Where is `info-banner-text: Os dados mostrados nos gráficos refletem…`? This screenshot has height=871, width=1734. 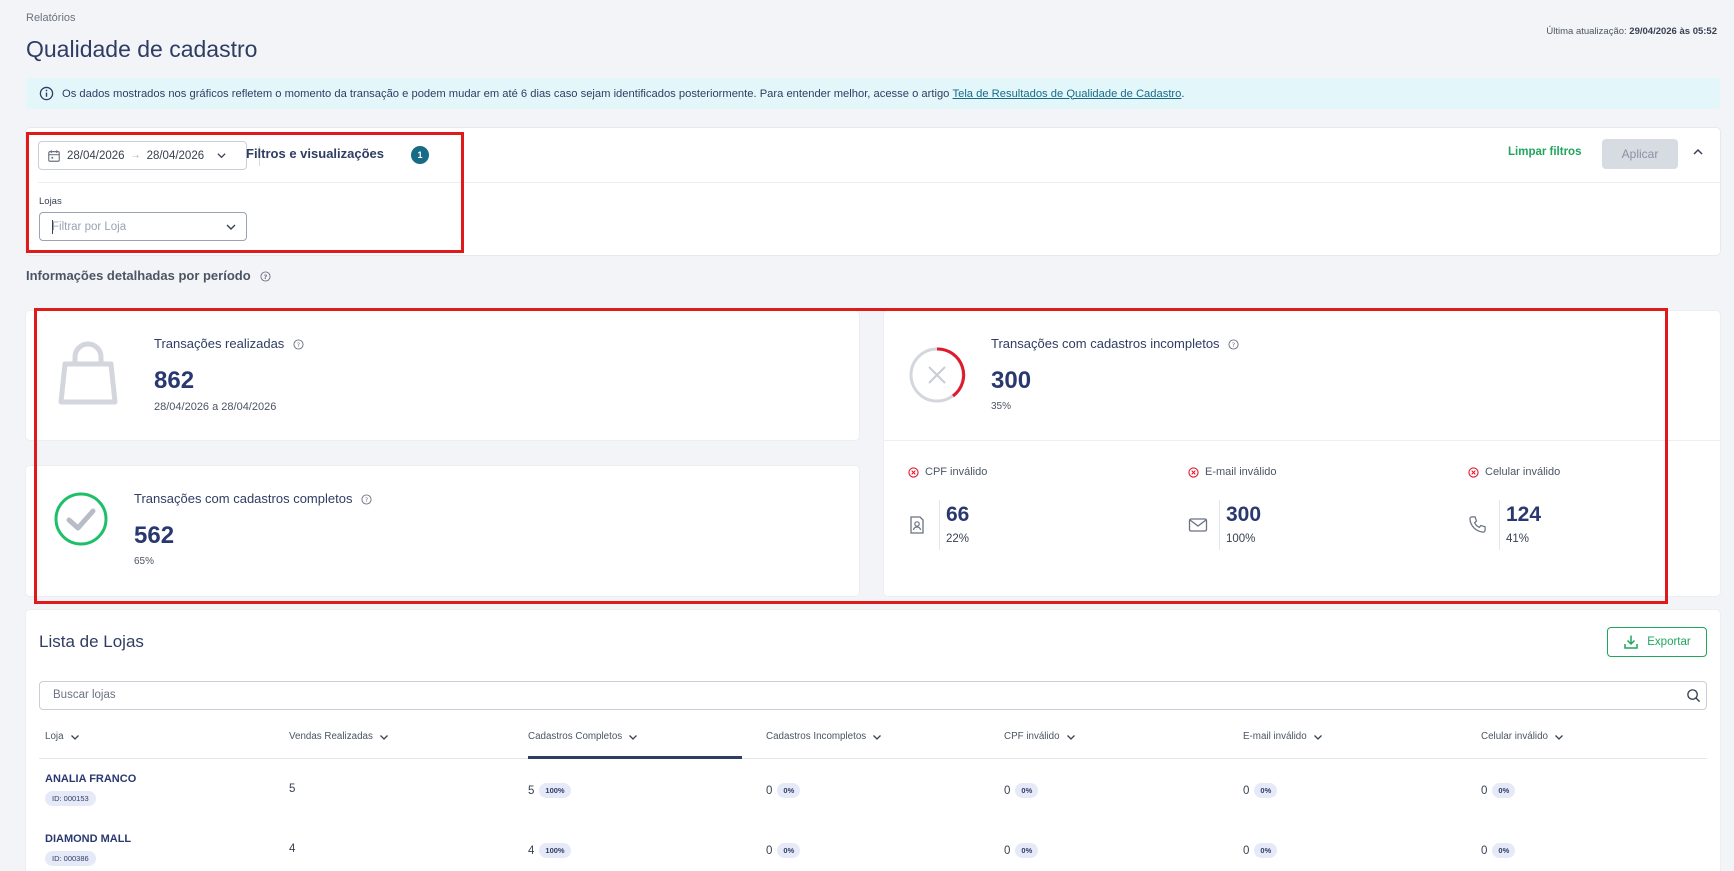
info-banner-text: Os dados mostrados nos gráficos refletem… is located at coordinates (507, 93).